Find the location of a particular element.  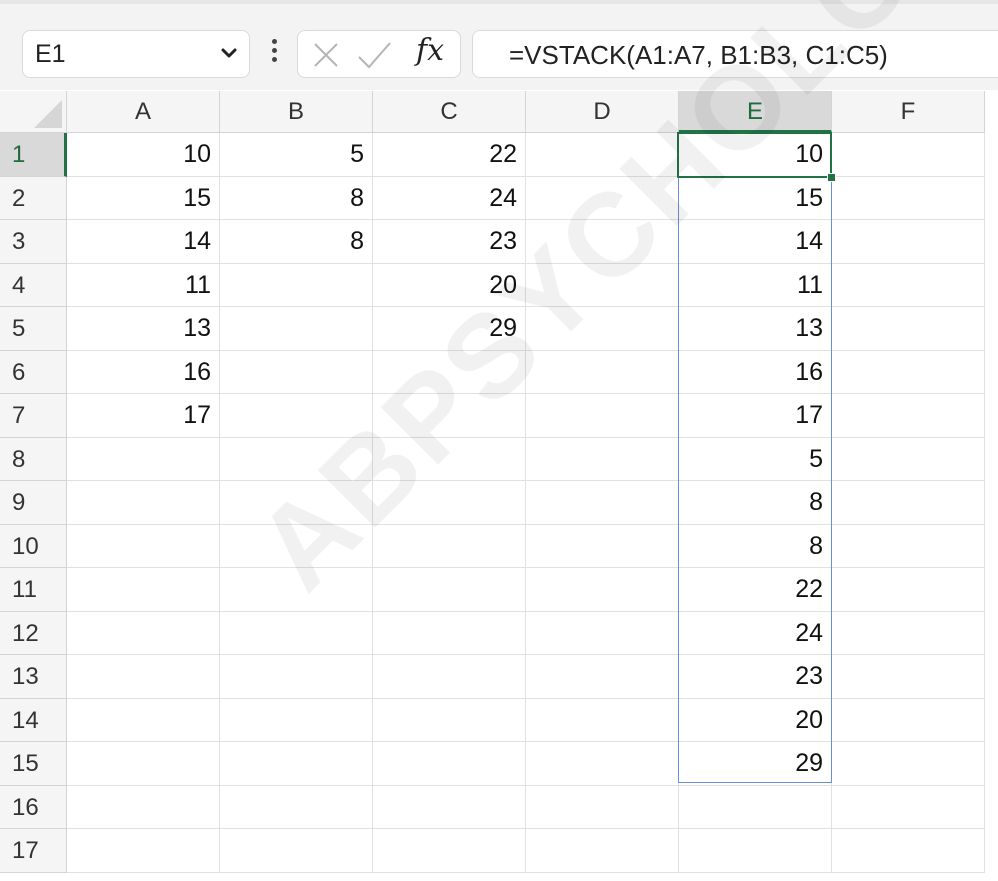

cell-a8 is located at coordinates (143, 459).